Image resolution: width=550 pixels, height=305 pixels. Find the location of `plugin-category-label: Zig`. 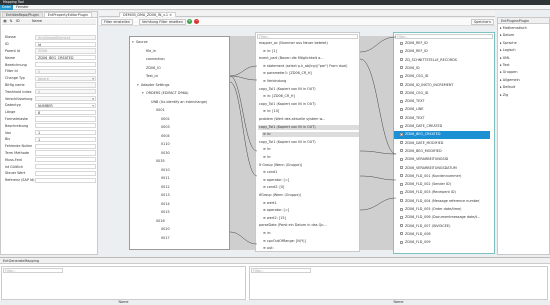

plugin-category-label: Zig is located at coordinates (505, 94).